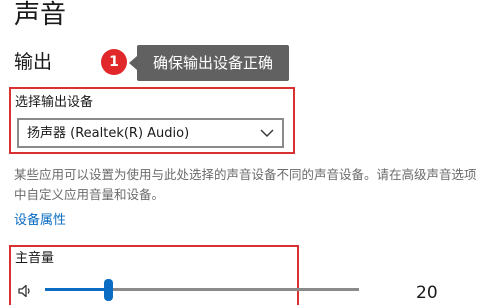 This screenshot has width=489, height=305. What do you see at coordinates (40, 15) in the screenshot?
I see `page-title: 声音` at bounding box center [40, 15].